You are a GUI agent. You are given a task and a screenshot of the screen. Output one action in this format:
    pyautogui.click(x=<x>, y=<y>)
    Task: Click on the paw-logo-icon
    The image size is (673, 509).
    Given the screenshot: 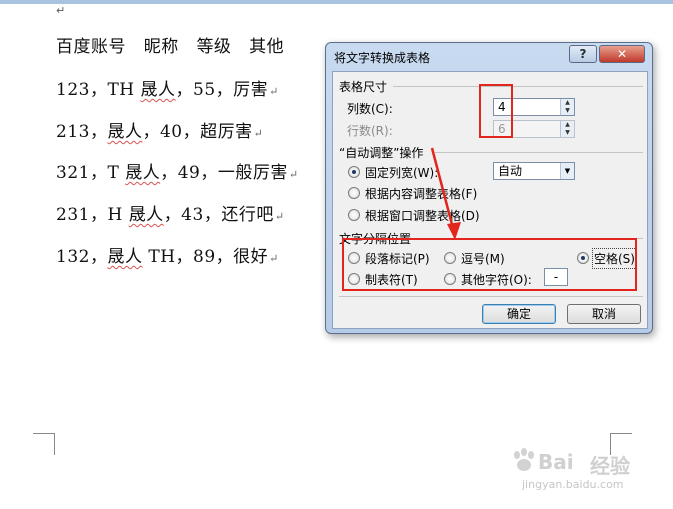 What is the action you would take?
    pyautogui.click(x=524, y=459)
    